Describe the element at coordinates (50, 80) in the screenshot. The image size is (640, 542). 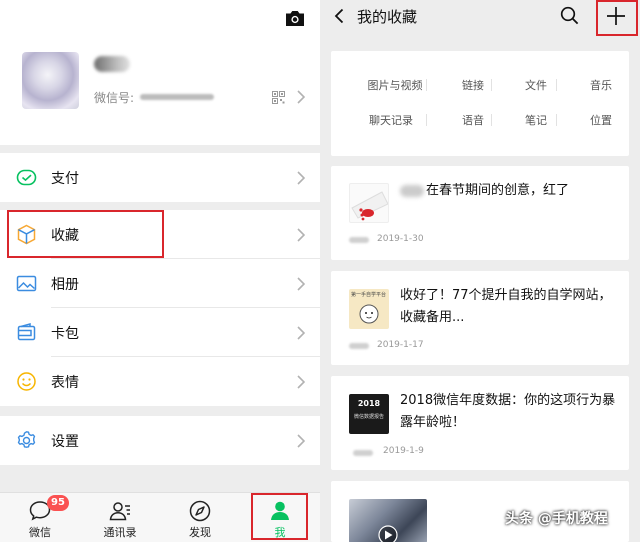
I see `avatar` at that location.